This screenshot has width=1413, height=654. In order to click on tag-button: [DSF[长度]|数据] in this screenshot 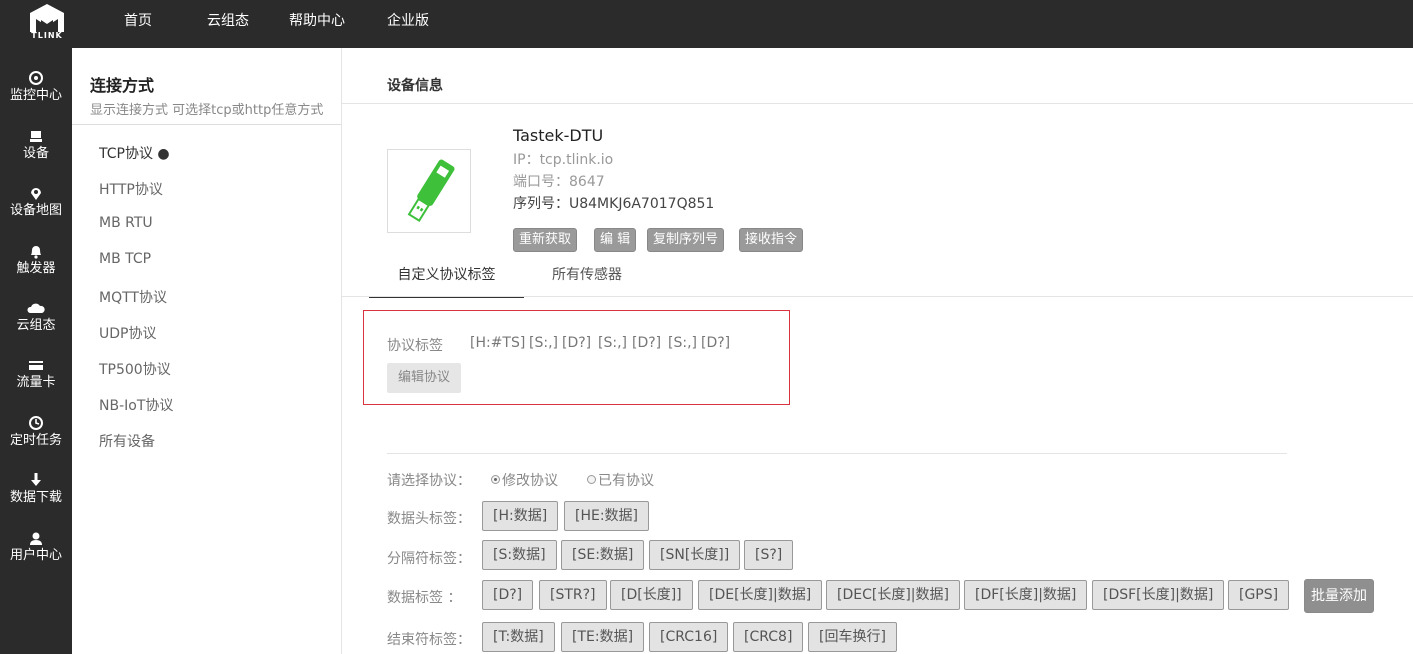, I will do `click(1158, 595)`.